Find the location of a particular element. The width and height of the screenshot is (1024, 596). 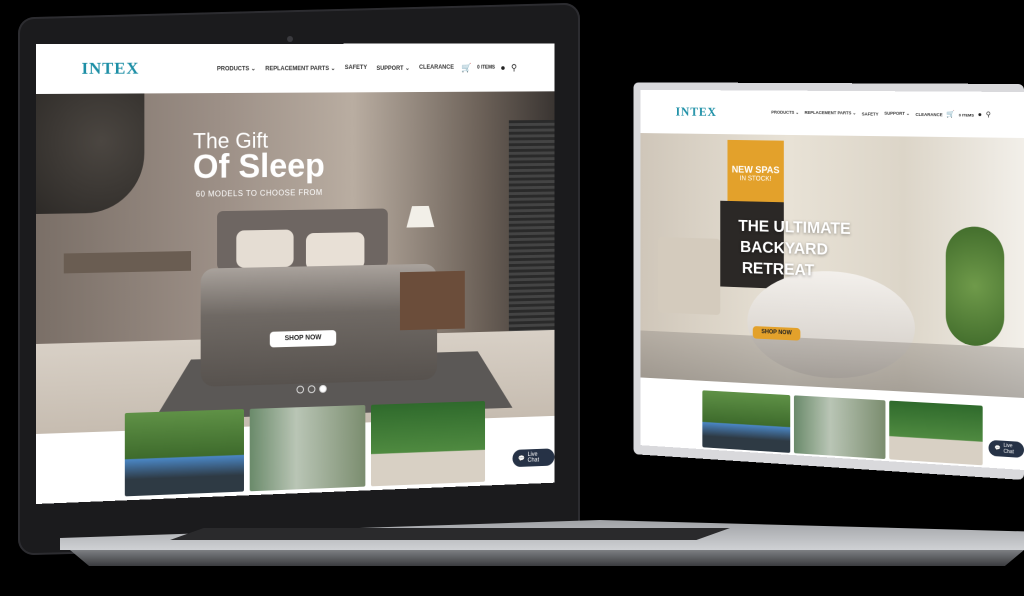

laptop-base is located at coordinates (542, 550).